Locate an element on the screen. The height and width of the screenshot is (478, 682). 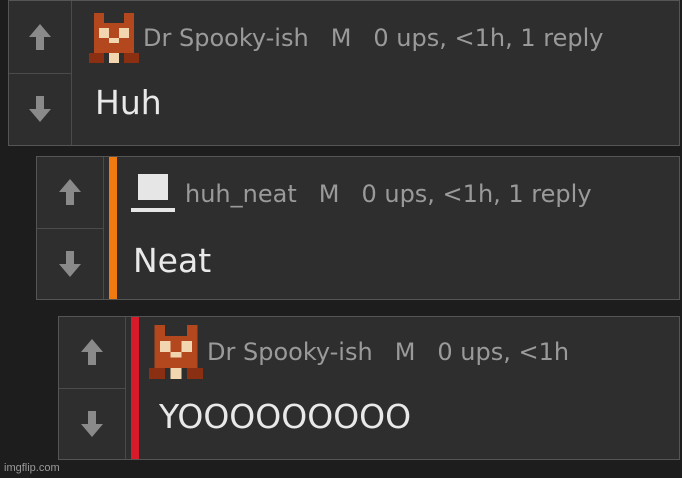
comment-1-meta: Dr Spooky-ish M 0 ups, <1h, 1 reply is located at coordinates (346, 38).